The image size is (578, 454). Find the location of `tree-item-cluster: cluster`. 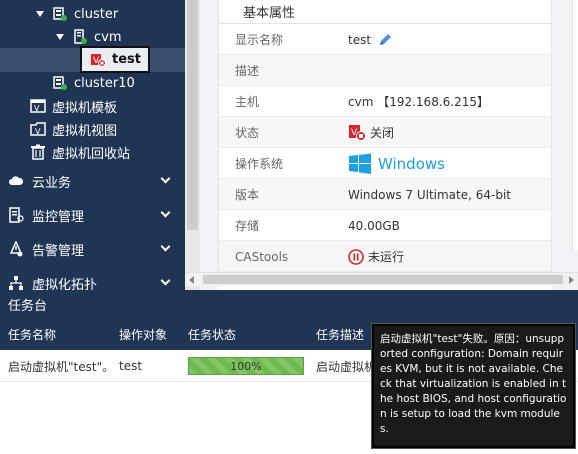

tree-item-cluster: cluster is located at coordinates (77, 14).